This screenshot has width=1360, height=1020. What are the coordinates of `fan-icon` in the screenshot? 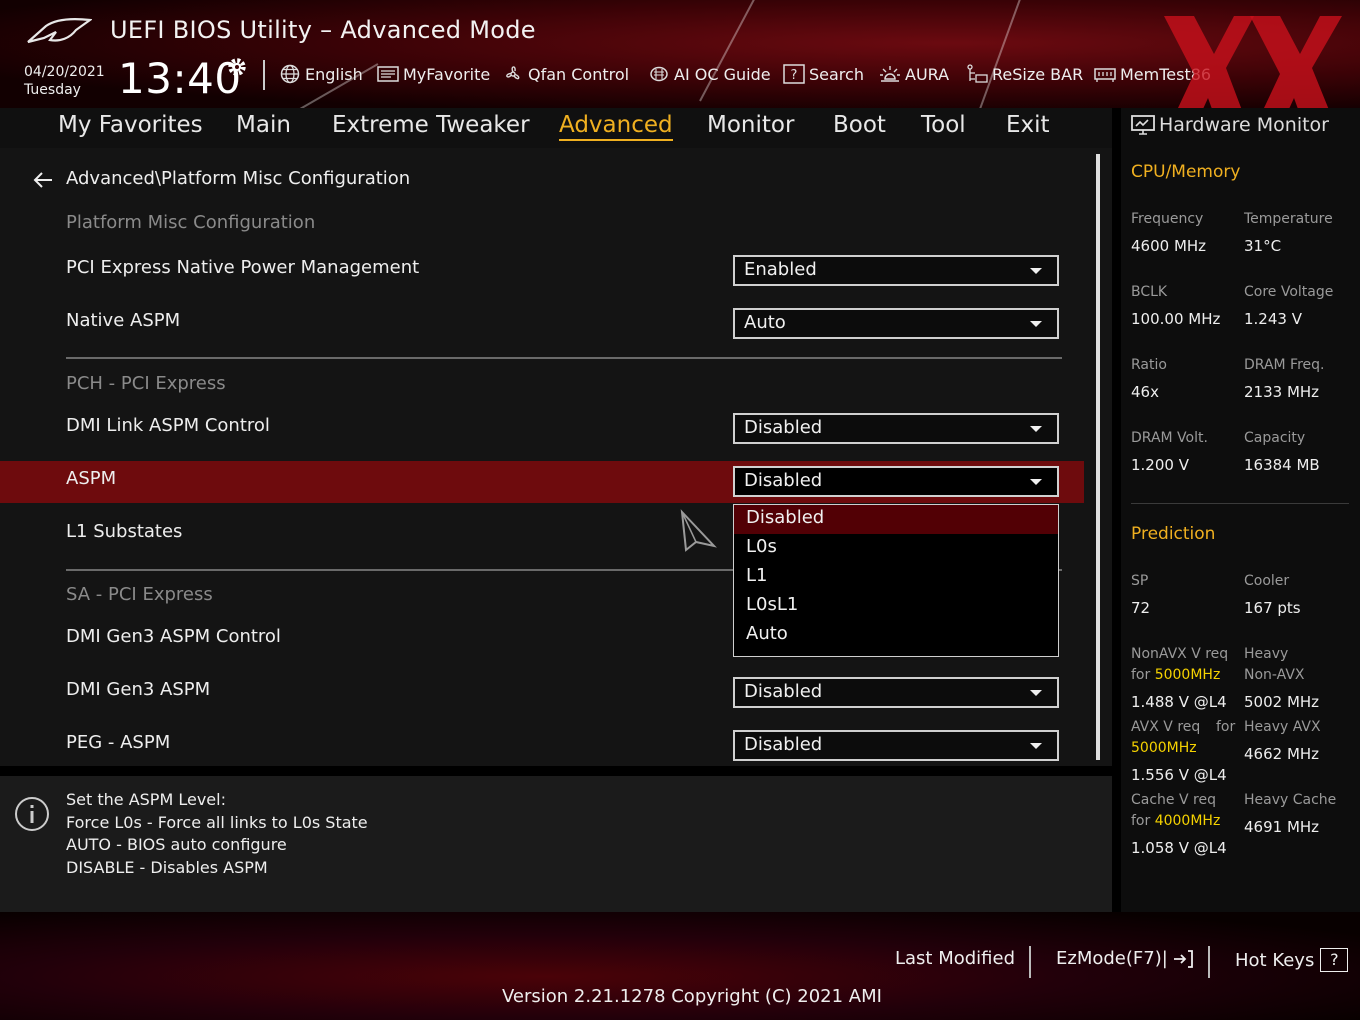 It's located at (513, 73).